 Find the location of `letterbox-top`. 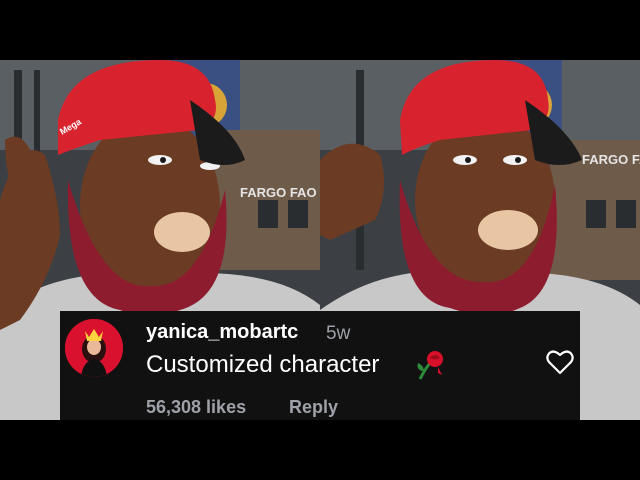

letterbox-top is located at coordinates (320, 30).